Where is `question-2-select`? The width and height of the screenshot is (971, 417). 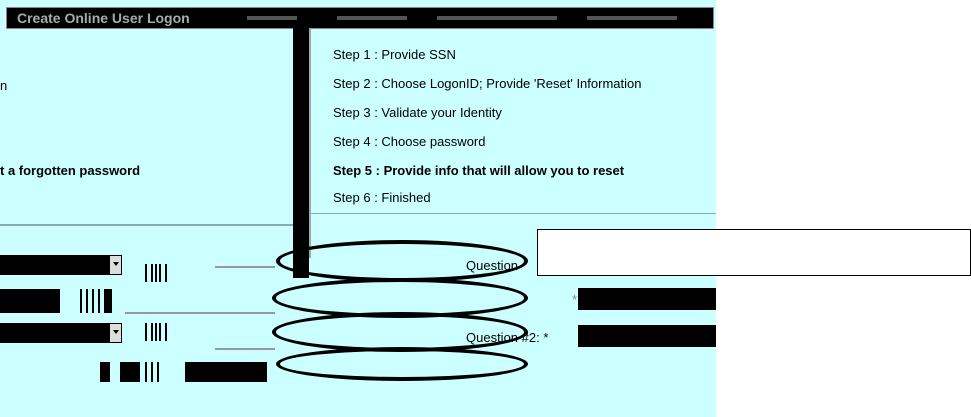
question-2-select is located at coordinates (647, 336).